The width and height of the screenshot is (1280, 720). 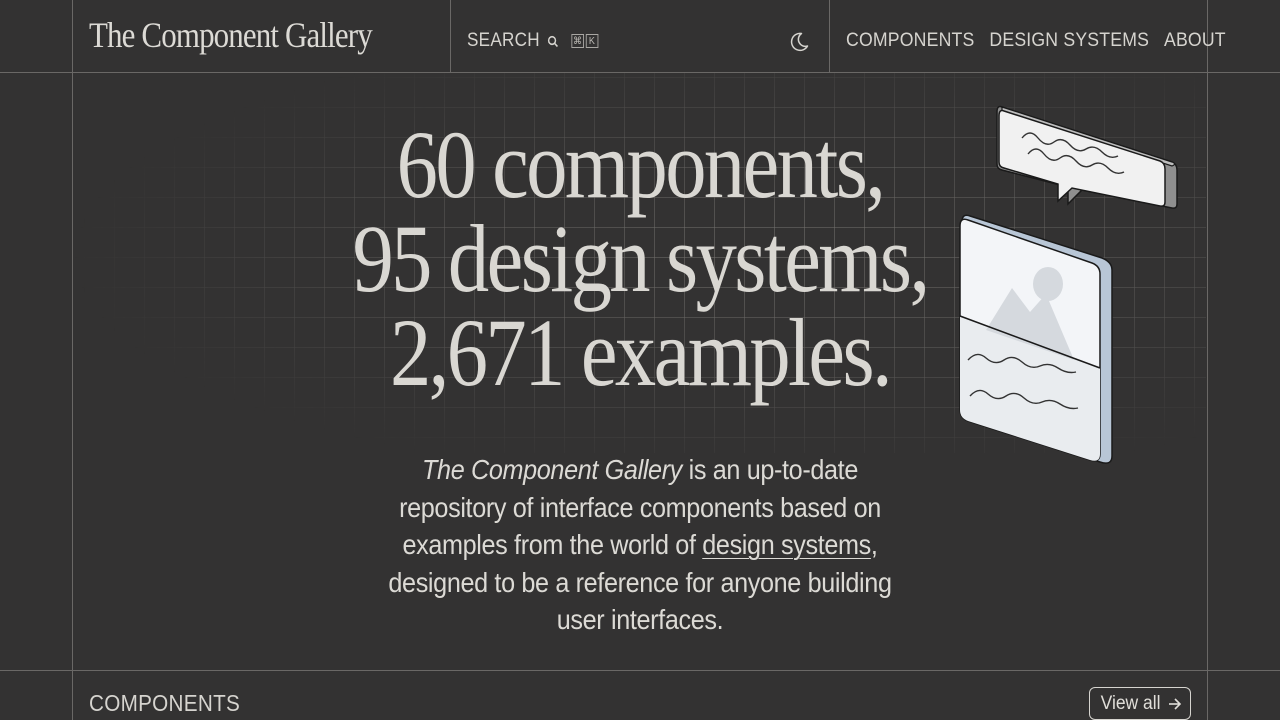 What do you see at coordinates (786, 544) in the screenshot?
I see `design-systems-link: design systems` at bounding box center [786, 544].